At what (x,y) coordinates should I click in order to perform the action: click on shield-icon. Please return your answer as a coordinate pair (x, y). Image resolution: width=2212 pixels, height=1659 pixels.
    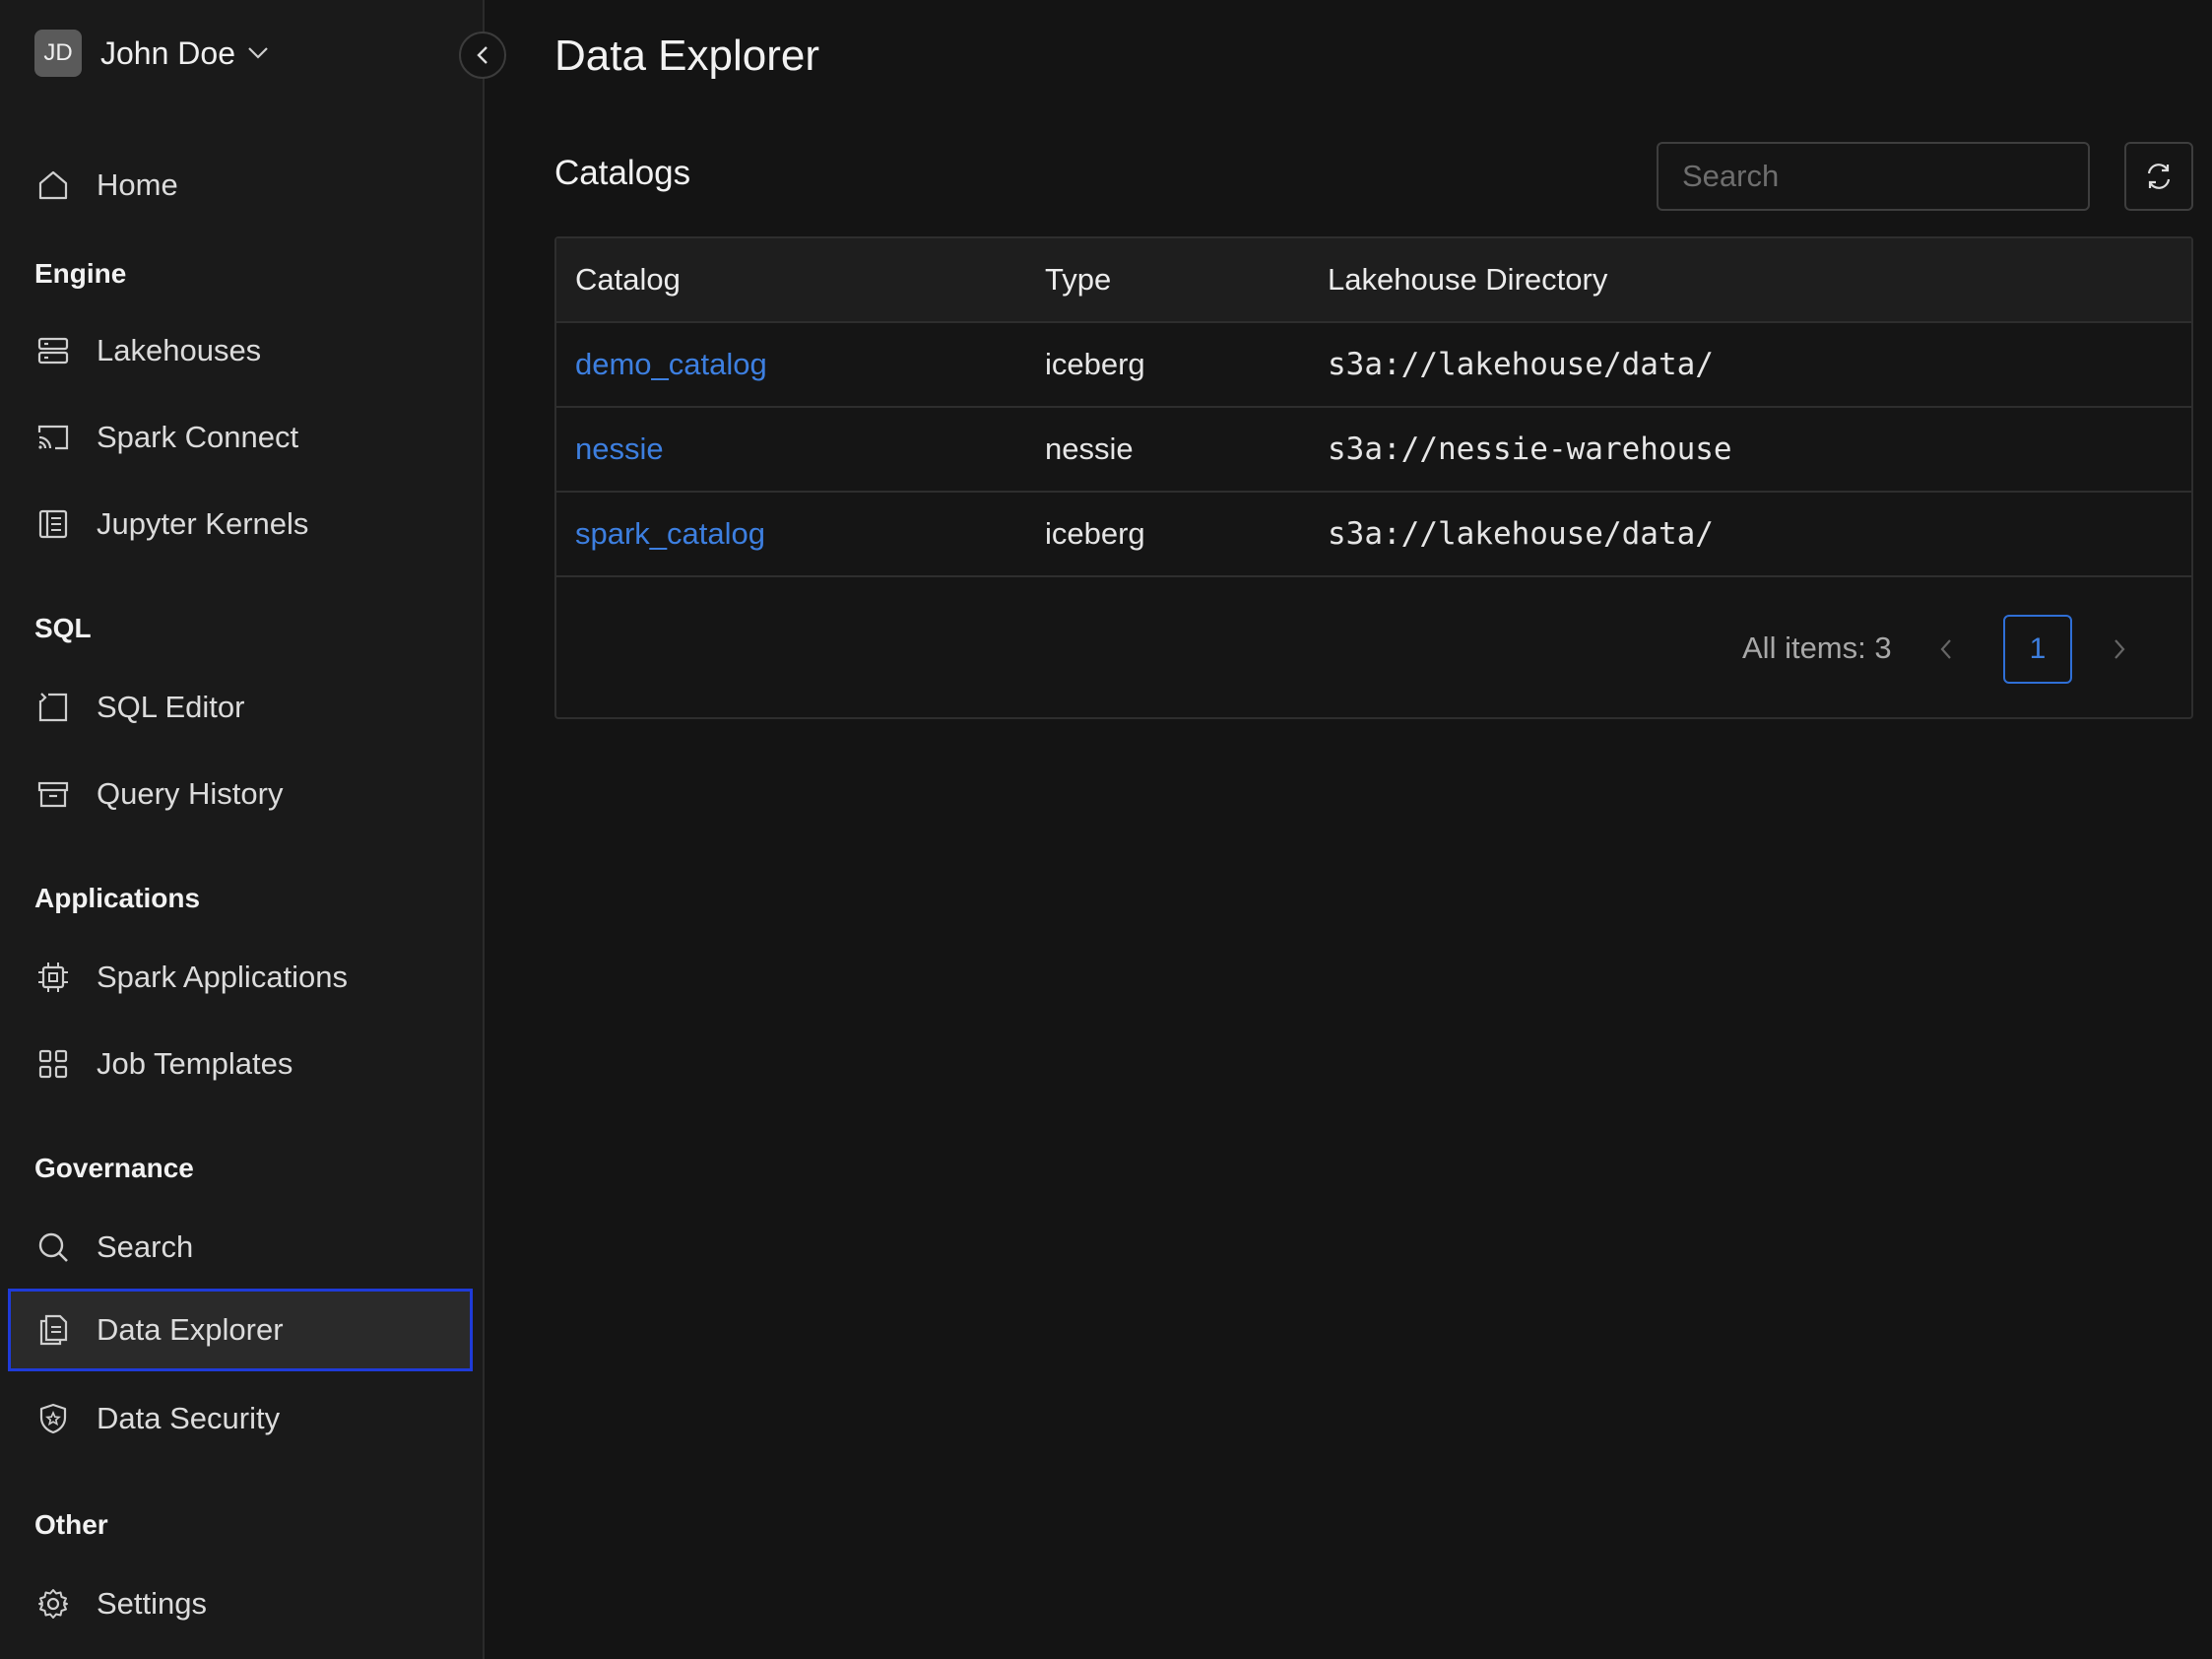
    Looking at the image, I should click on (53, 1418).